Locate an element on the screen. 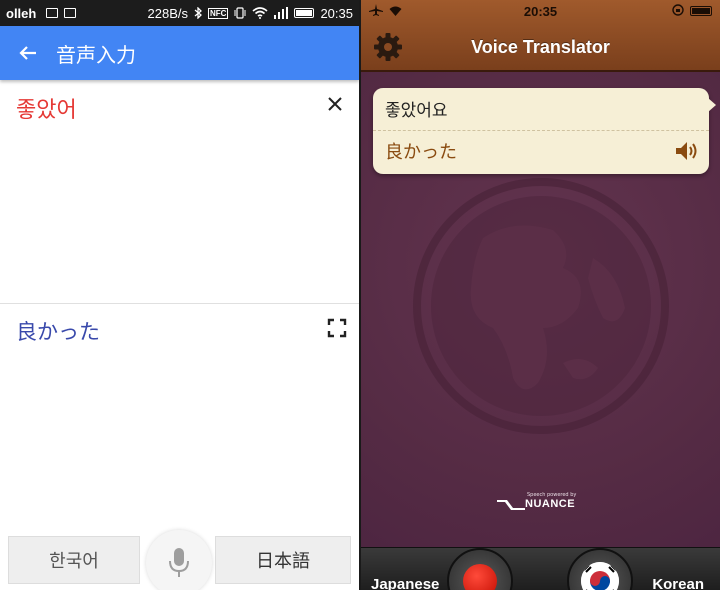 The image size is (720, 590). signal-icon is located at coordinates (281, 13).